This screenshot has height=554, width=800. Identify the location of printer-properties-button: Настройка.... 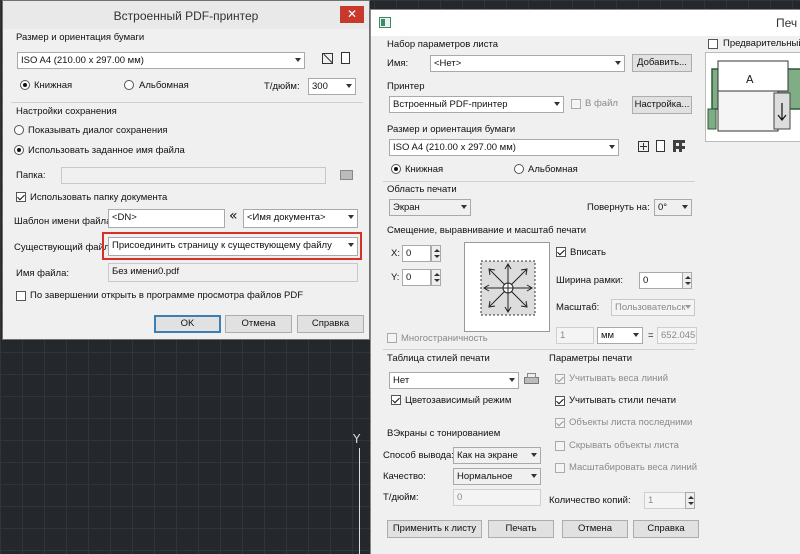
(662, 105).